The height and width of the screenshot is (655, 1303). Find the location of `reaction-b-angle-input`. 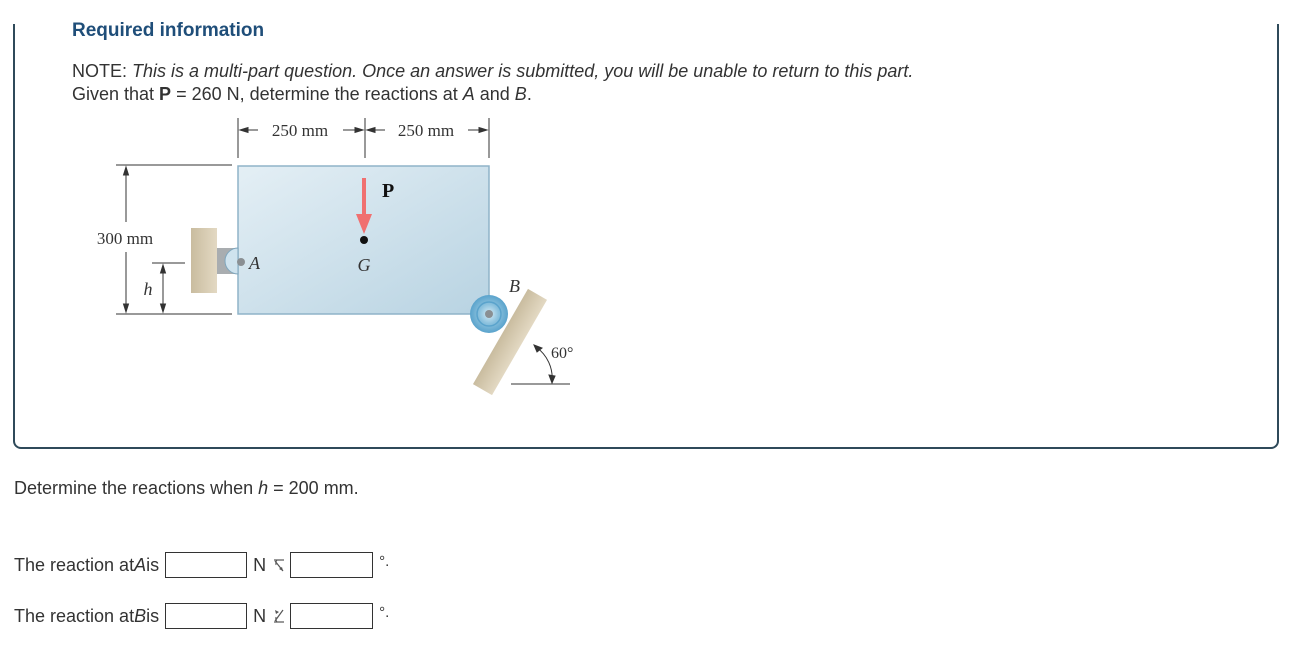

reaction-b-angle-input is located at coordinates (332, 616).